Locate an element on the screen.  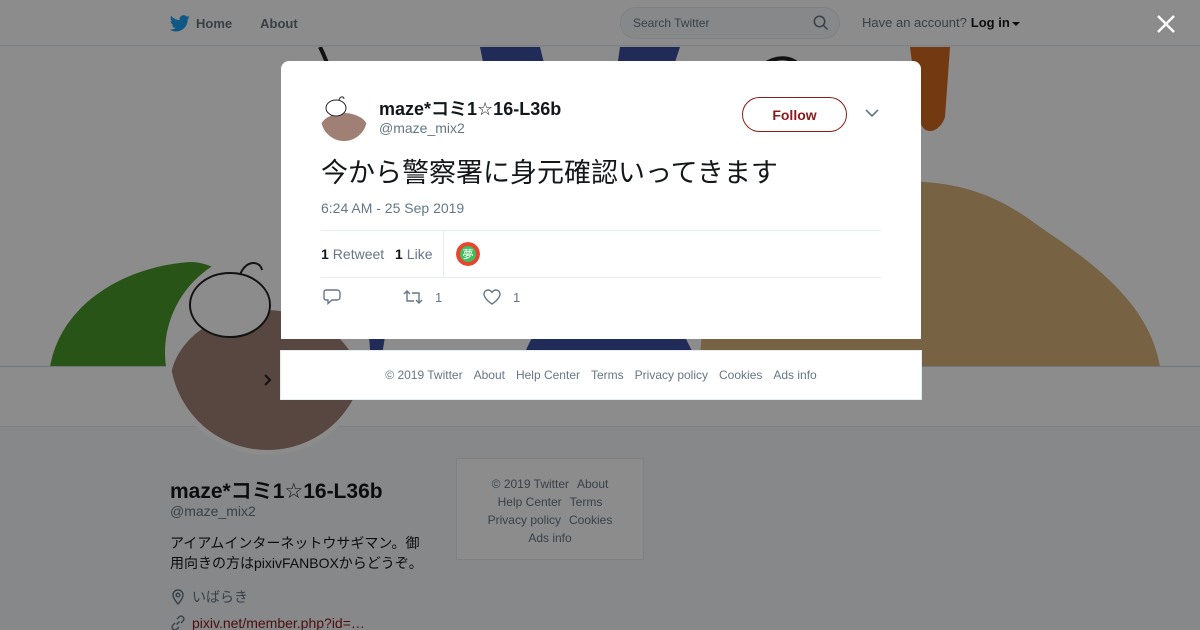
retweet-icon is located at coordinates (413, 297).